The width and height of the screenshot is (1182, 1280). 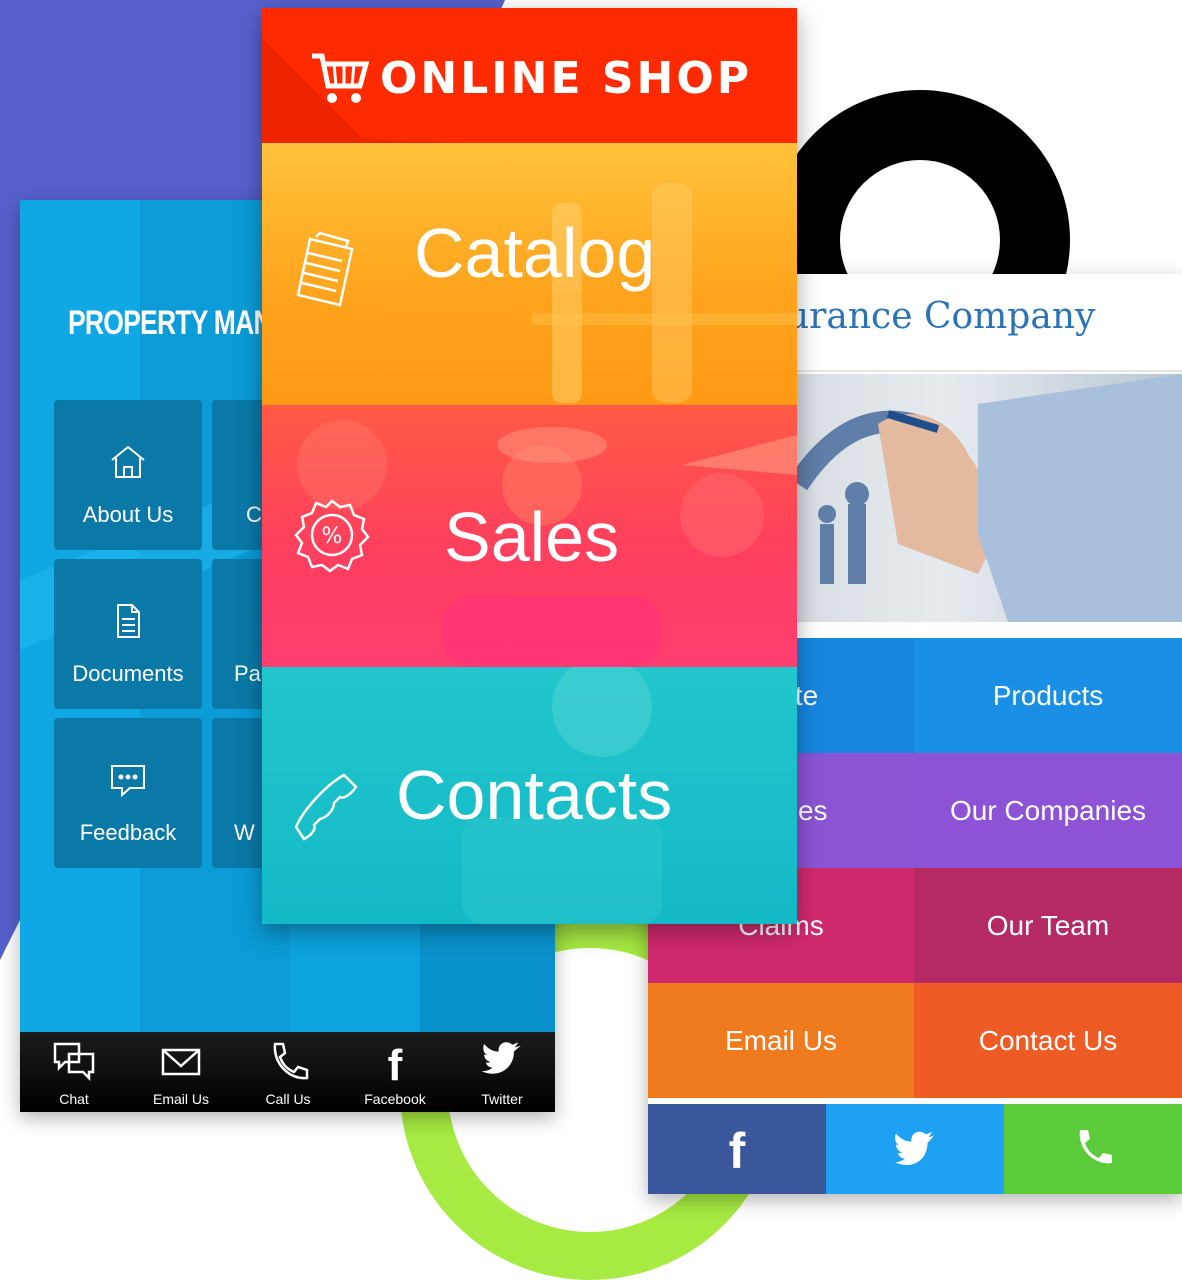 I want to click on grid-tile: Contact Us, so click(x=1048, y=1040).